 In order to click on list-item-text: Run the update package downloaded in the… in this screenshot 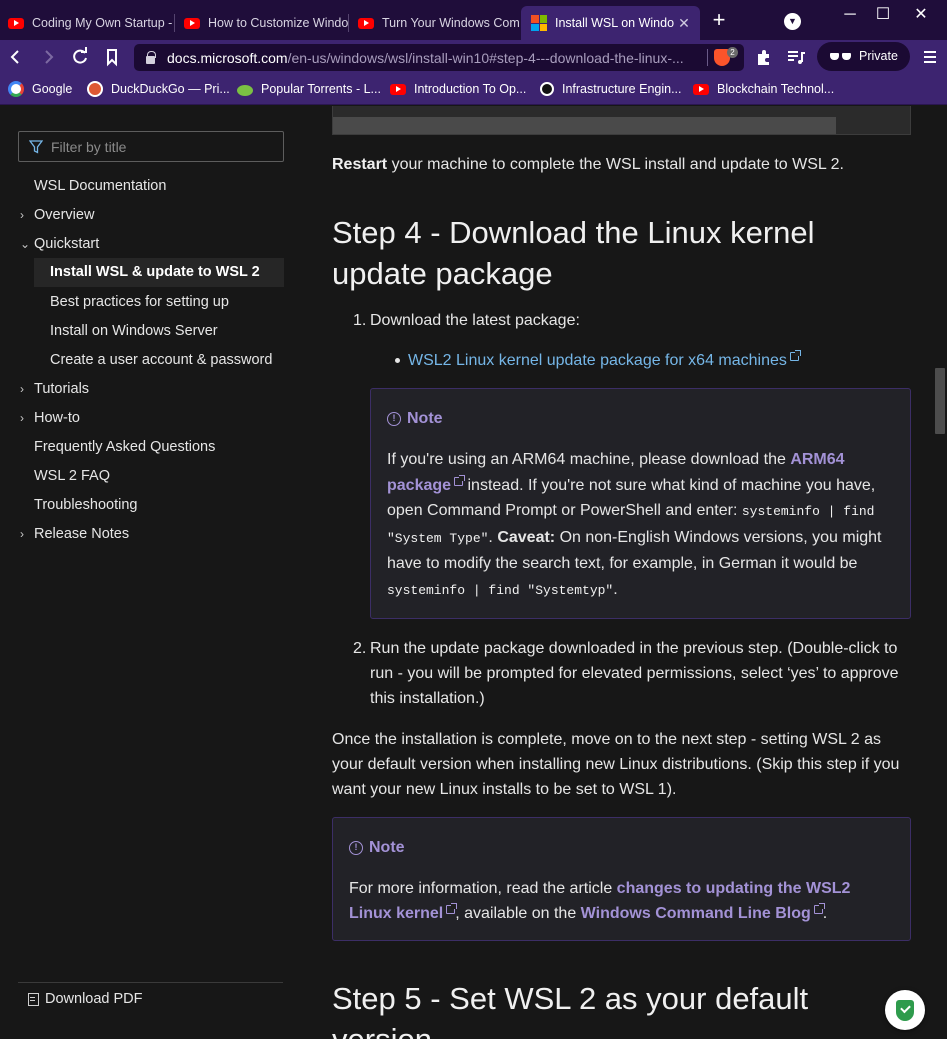, I will do `click(634, 673)`.